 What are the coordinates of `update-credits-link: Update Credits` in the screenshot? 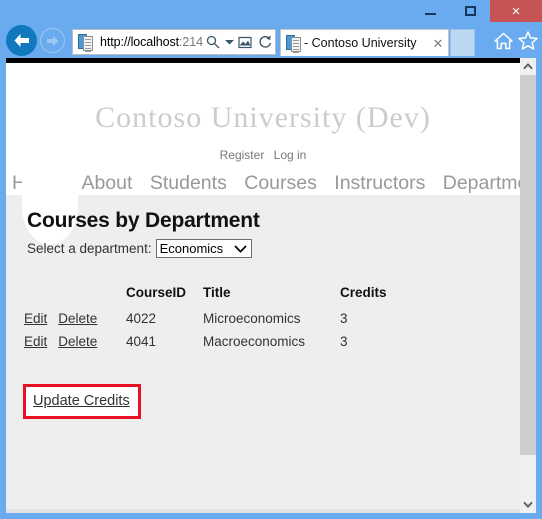 It's located at (81, 401).